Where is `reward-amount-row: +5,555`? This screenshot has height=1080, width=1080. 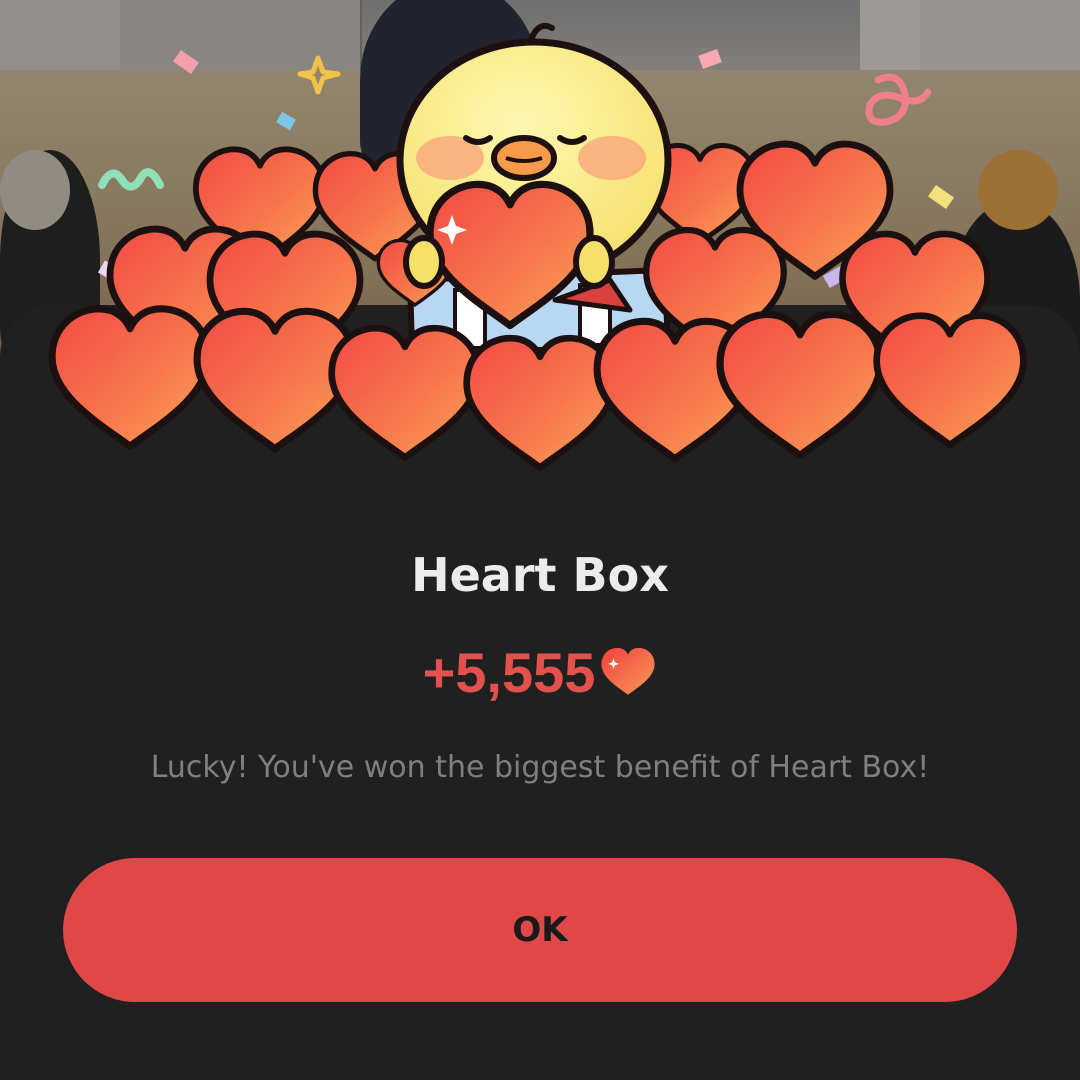
reward-amount-row: +5,555 is located at coordinates (540, 672).